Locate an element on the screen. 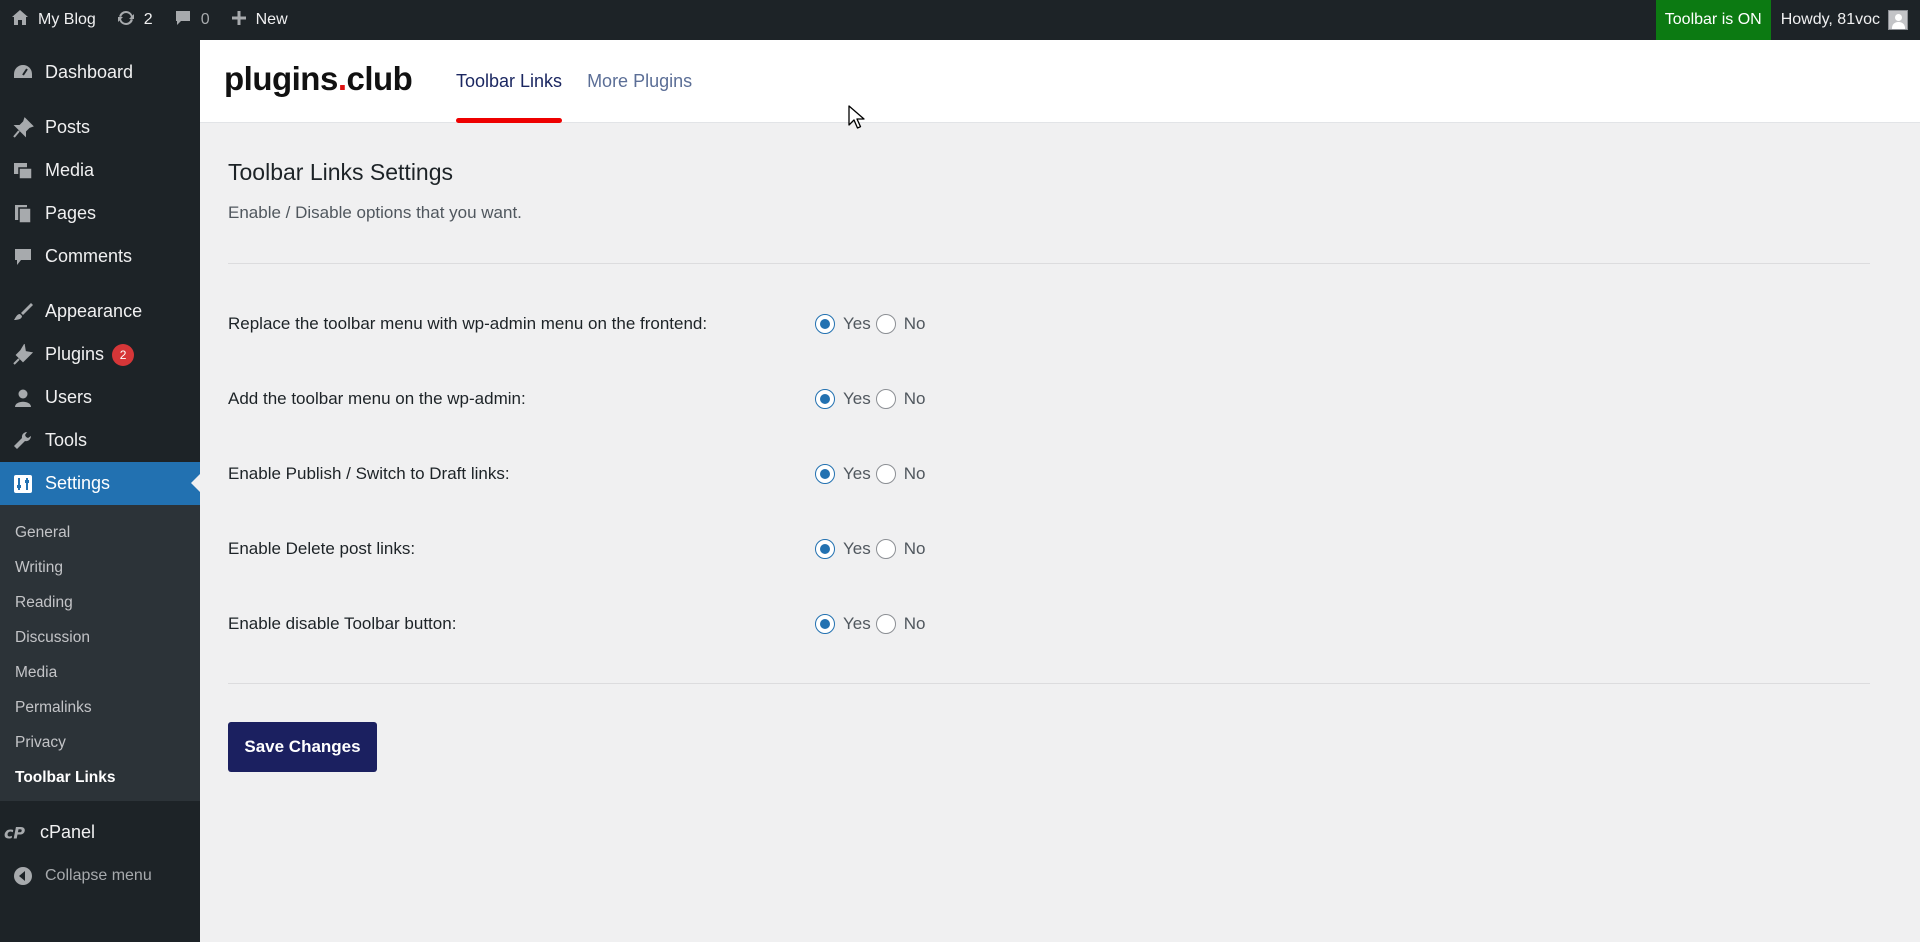 The height and width of the screenshot is (942, 1920). sidebar-item-posts: Posts is located at coordinates (100, 127).